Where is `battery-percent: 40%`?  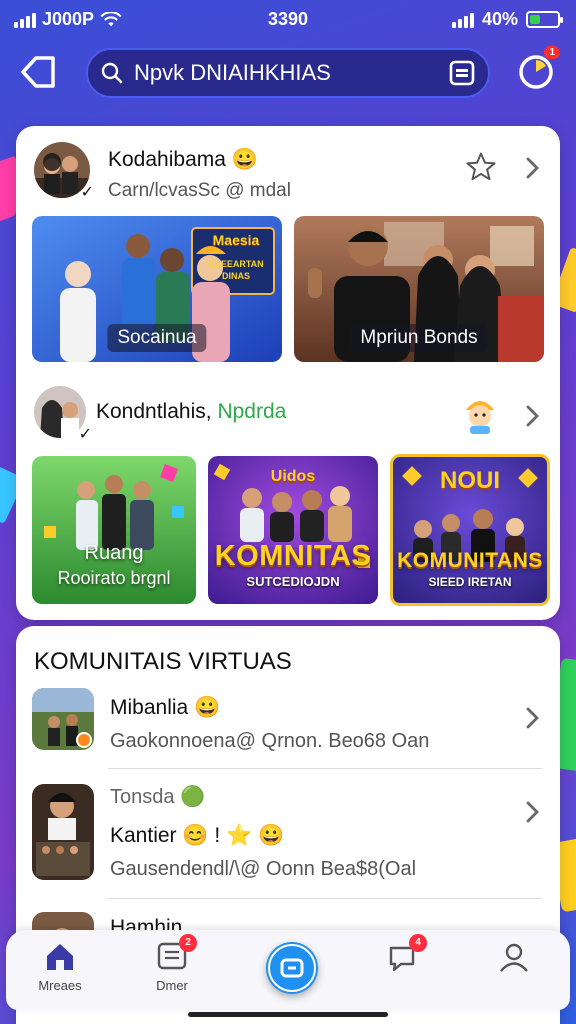
battery-percent: 40% is located at coordinates (499, 19).